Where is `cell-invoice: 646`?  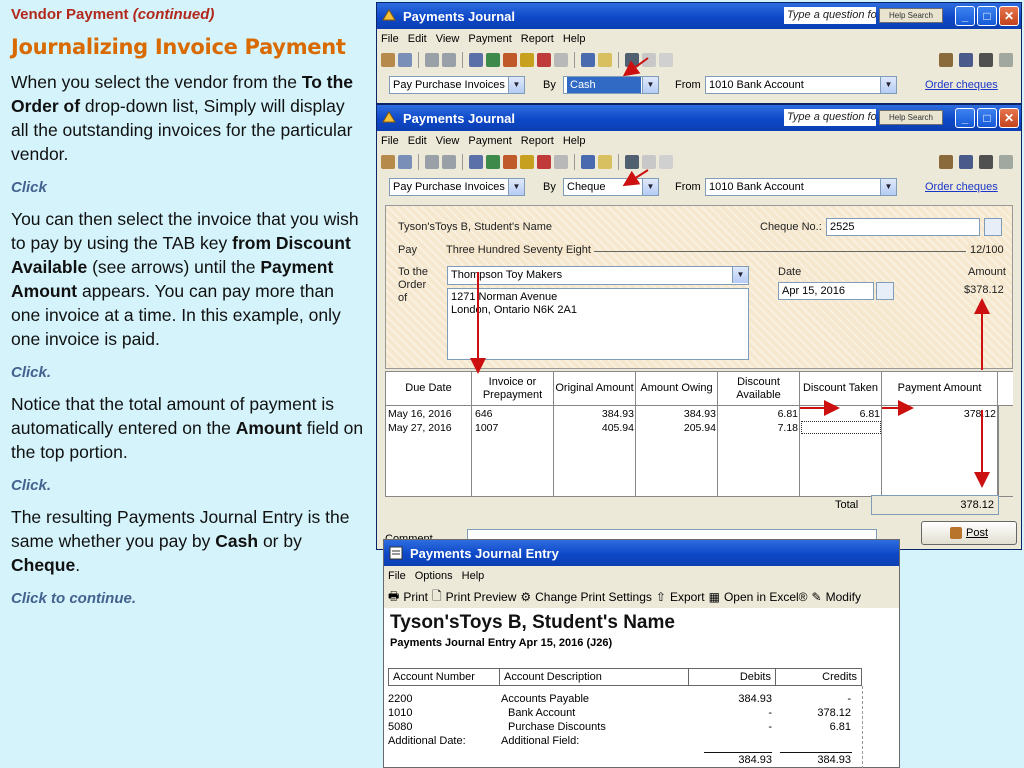 cell-invoice: 646 is located at coordinates (484, 414).